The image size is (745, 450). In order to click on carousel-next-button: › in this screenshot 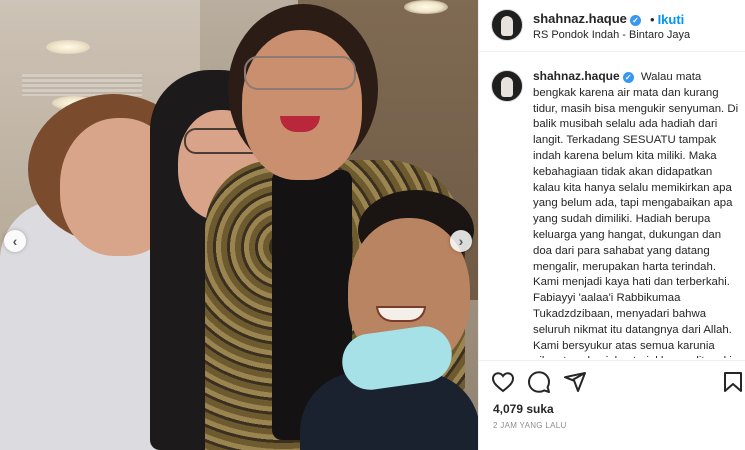, I will do `click(461, 241)`.